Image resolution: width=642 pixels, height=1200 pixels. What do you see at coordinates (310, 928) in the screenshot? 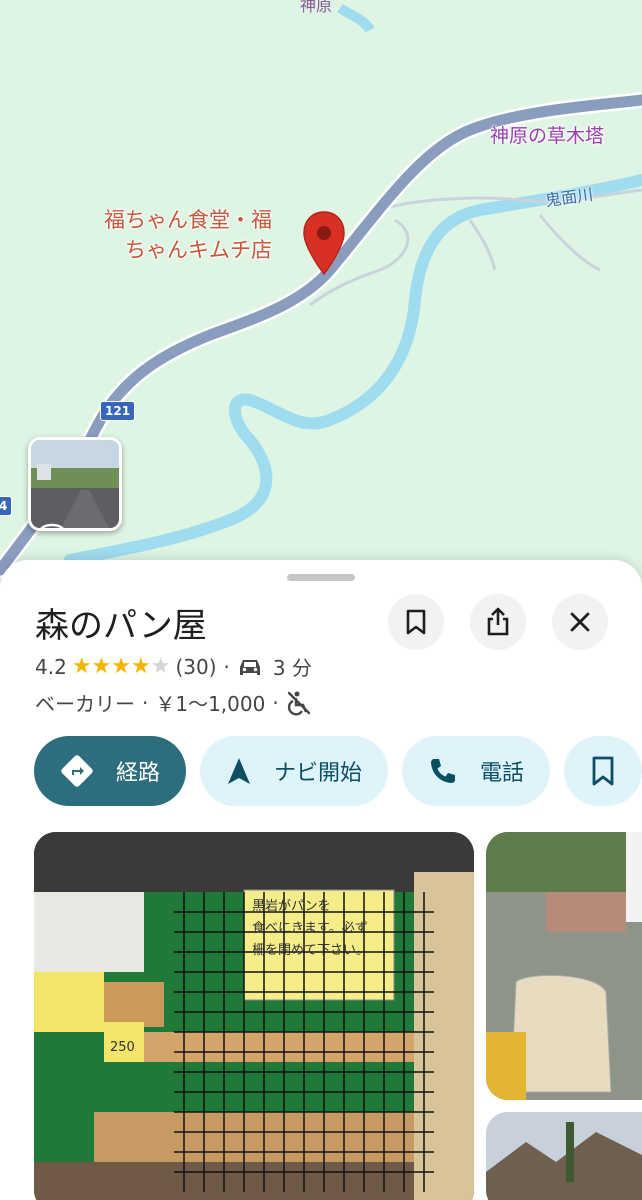
I see `sign-line2: 食べにきます。必ず` at bounding box center [310, 928].